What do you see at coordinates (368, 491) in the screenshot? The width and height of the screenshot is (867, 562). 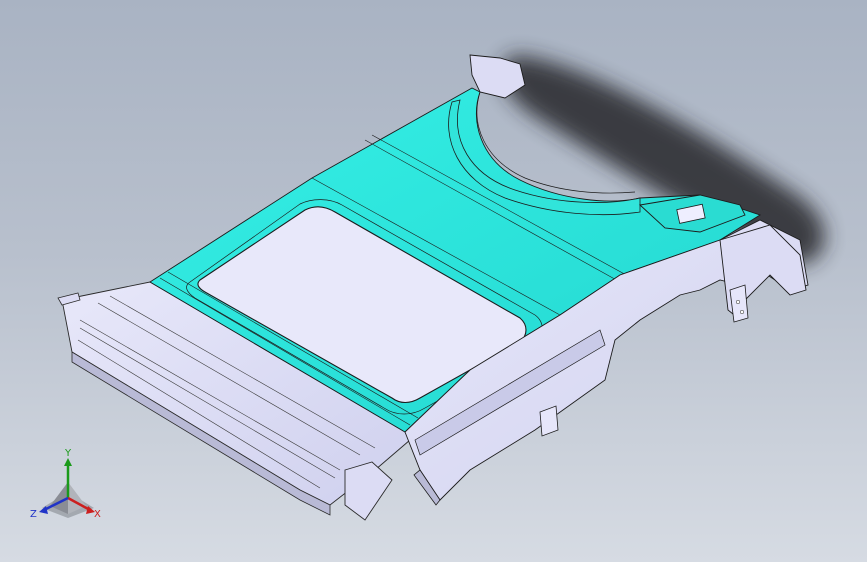 I see `front-right-bracket` at bounding box center [368, 491].